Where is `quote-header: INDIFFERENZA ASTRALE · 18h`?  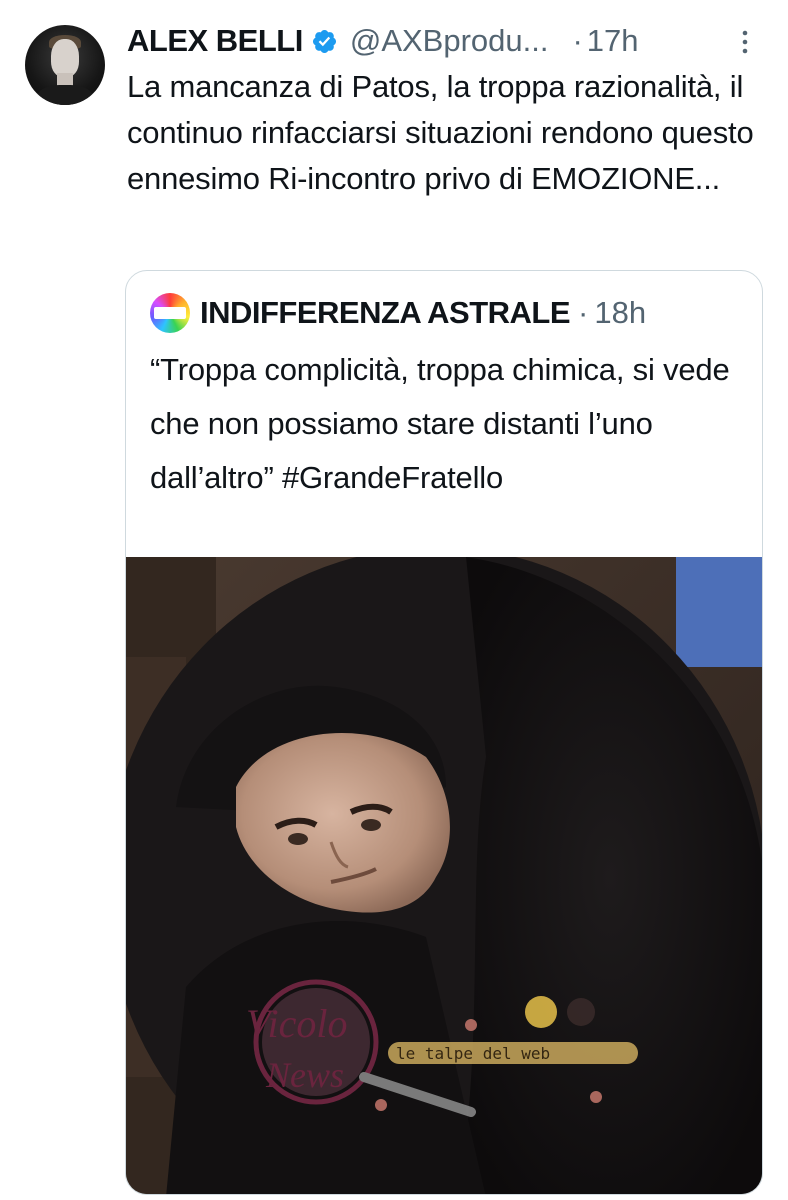 quote-header: INDIFFERENZA ASTRALE · 18h is located at coordinates (398, 313).